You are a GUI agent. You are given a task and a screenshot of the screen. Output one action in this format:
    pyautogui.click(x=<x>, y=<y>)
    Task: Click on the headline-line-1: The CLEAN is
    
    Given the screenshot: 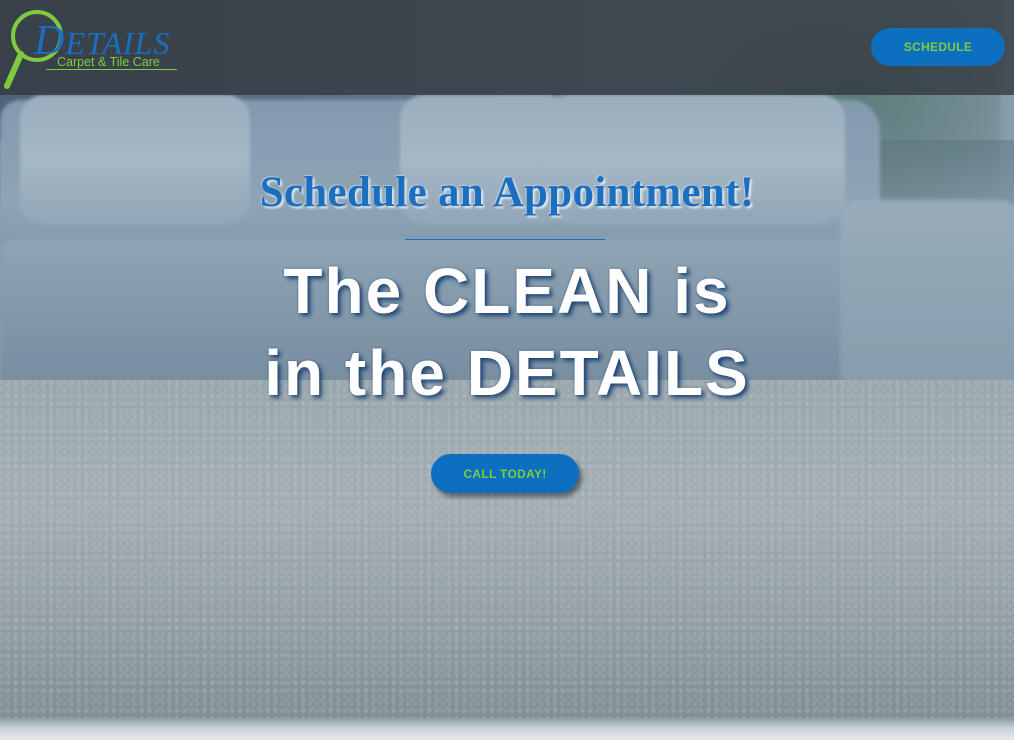 What is the action you would take?
    pyautogui.click(x=507, y=291)
    